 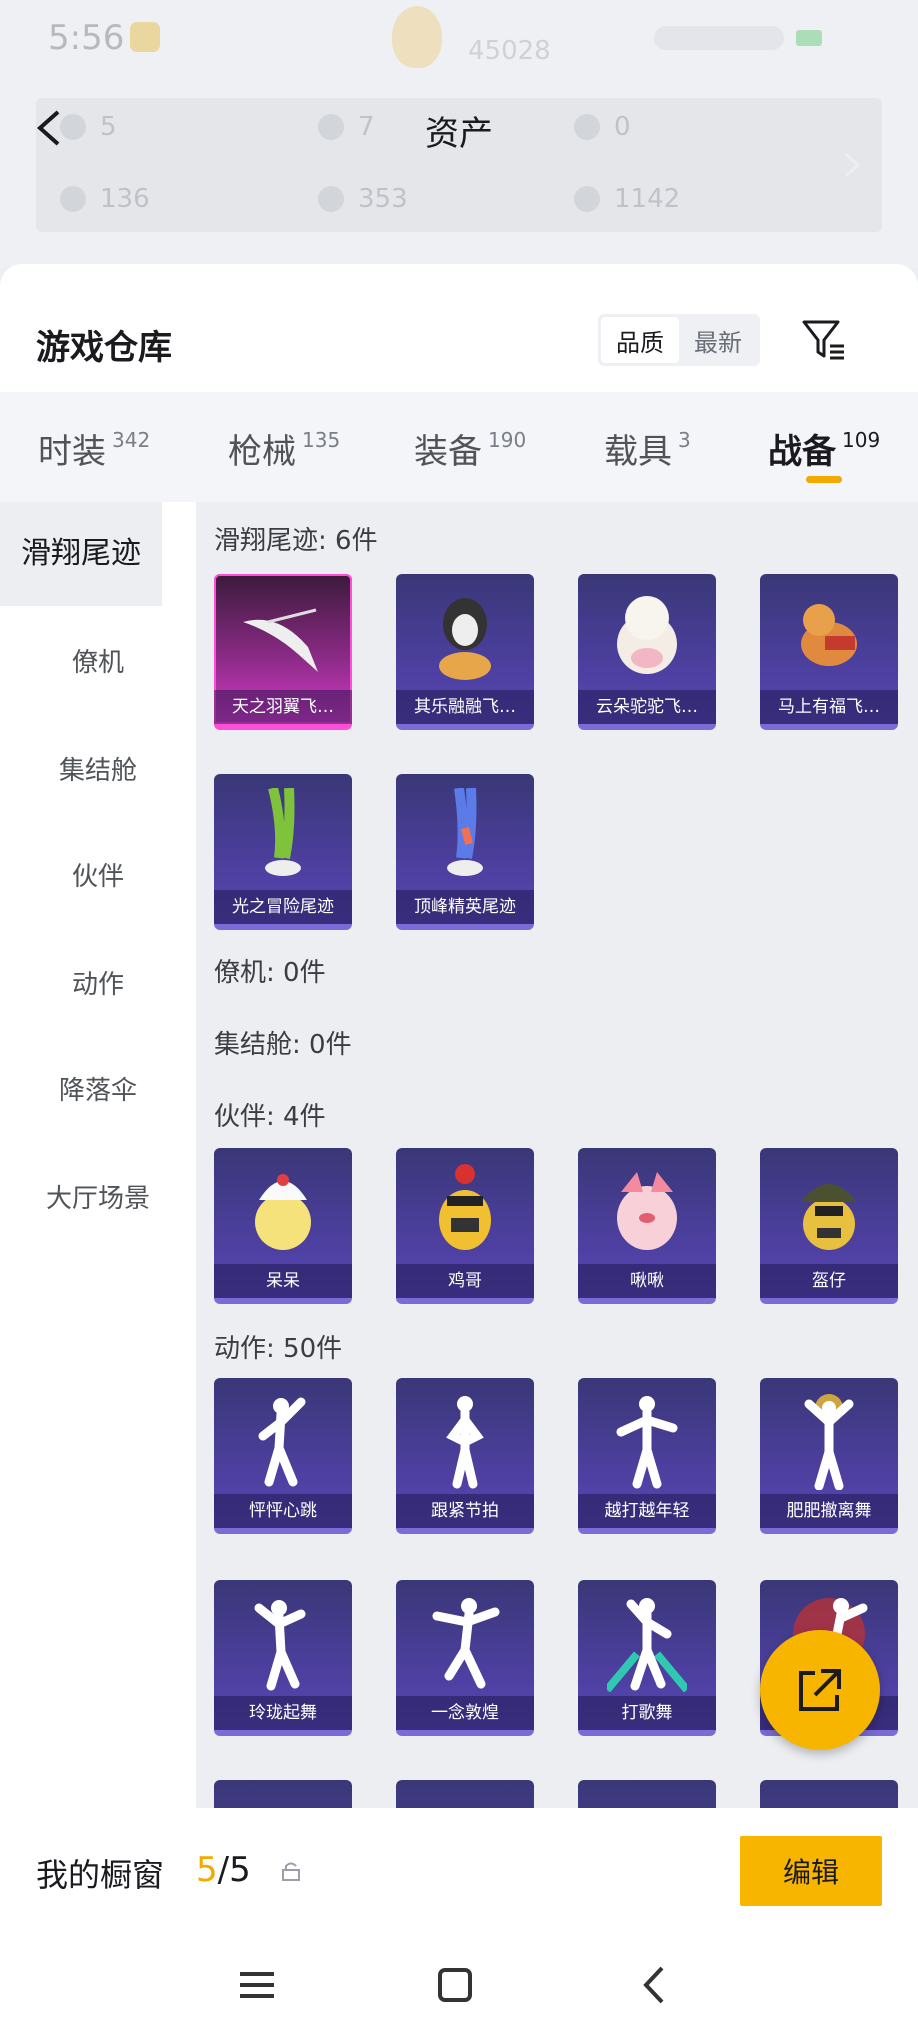 I want to click on sort-quality-button: 品质, so click(x=640, y=340).